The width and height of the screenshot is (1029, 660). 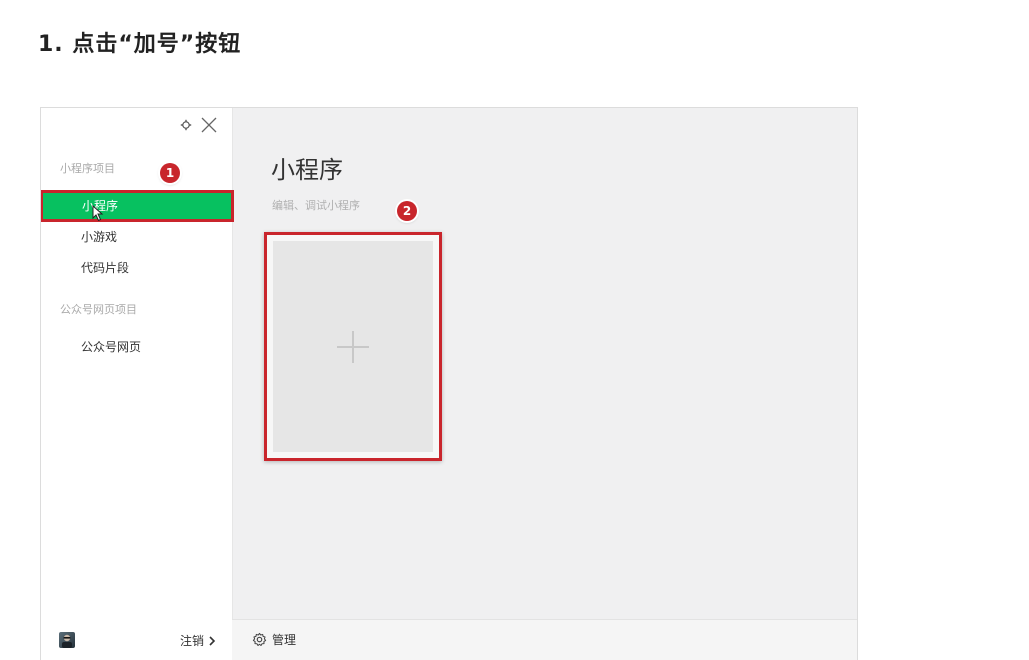 I want to click on section-label-miniprogram: 小程序项目, so click(x=87, y=168).